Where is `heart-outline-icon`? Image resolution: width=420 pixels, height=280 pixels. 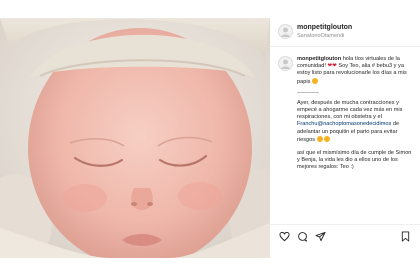
heart-outline-icon is located at coordinates (284, 236).